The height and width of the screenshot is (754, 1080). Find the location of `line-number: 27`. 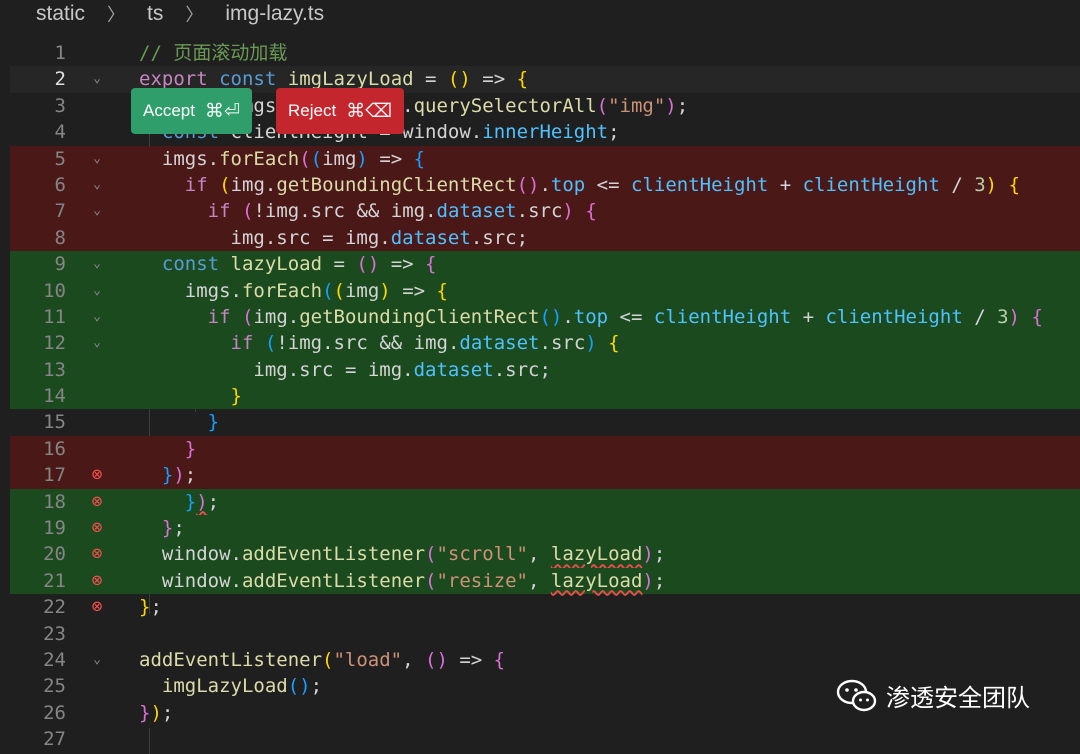

line-number: 27 is located at coordinates (54, 739).